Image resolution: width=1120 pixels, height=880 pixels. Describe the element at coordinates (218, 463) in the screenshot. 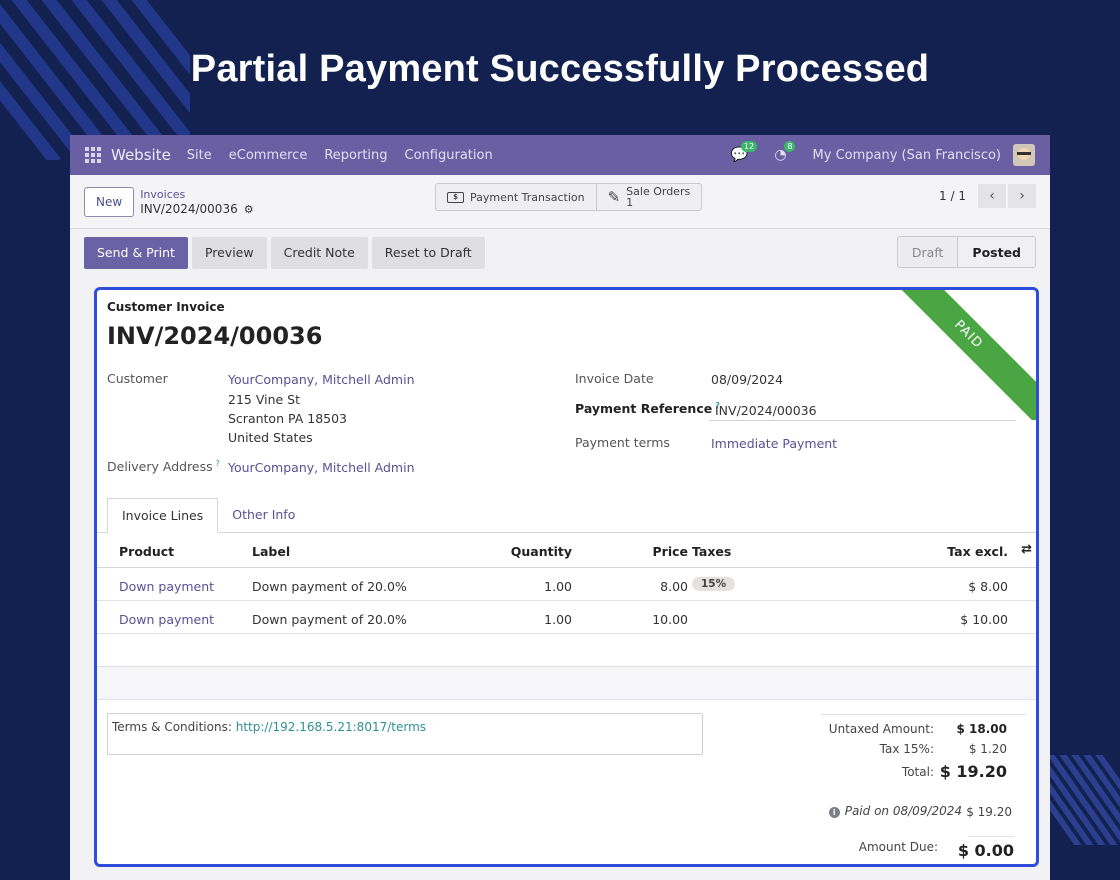

I see `help-icon: ?` at that location.